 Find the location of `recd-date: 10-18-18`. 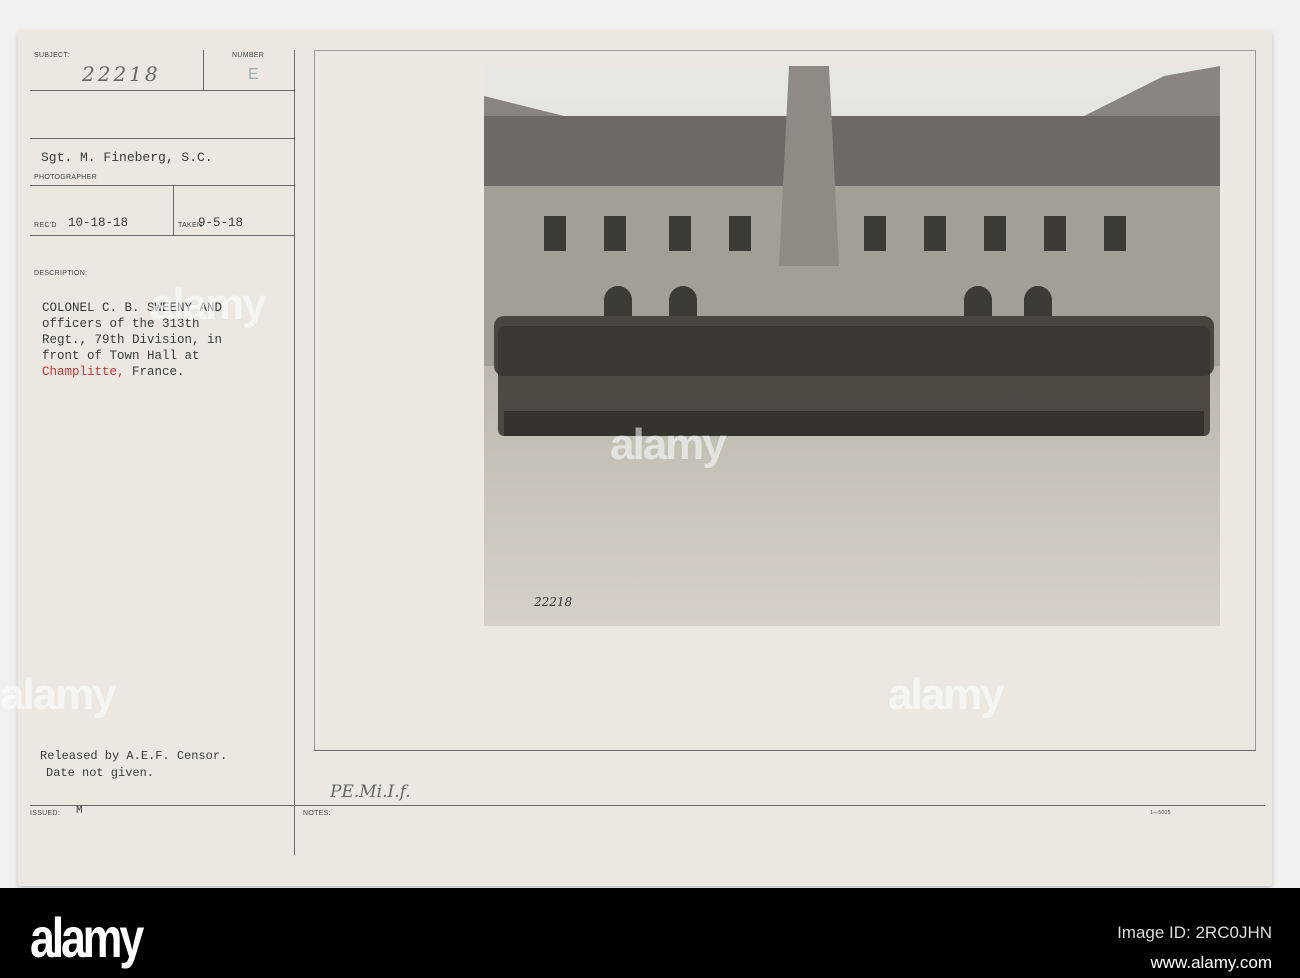

recd-date: 10-18-18 is located at coordinates (98, 223).